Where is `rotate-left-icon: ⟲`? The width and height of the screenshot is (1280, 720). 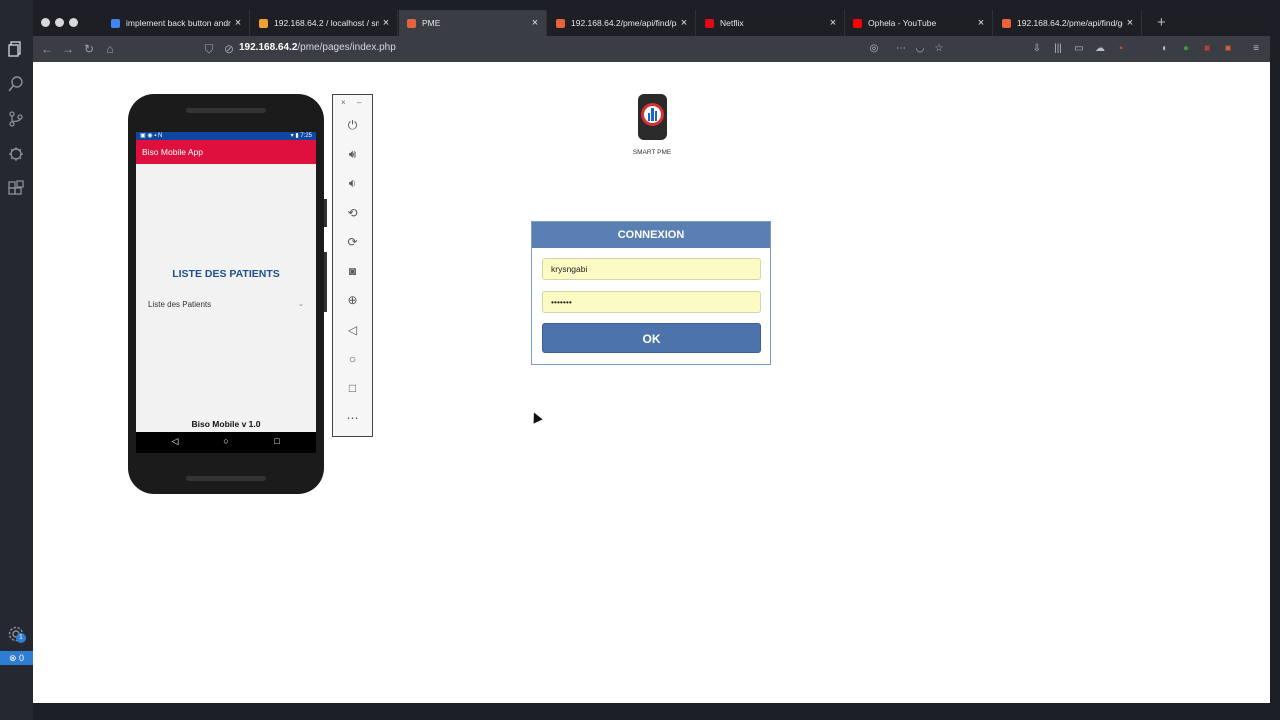 rotate-left-icon: ⟲ is located at coordinates (352, 213).